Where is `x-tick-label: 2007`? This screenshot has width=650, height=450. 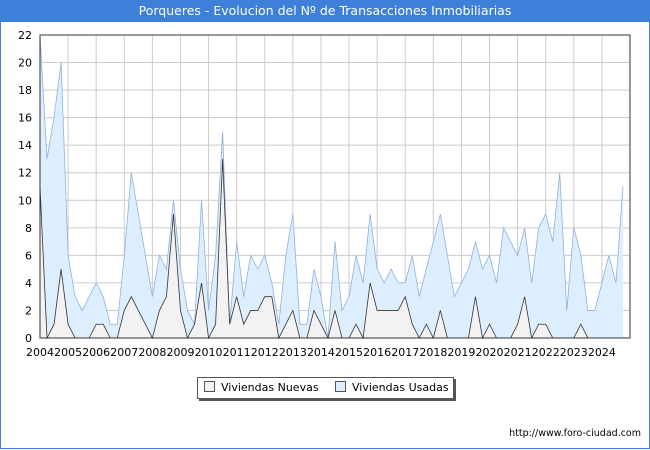 x-tick-label: 2007 is located at coordinates (124, 352).